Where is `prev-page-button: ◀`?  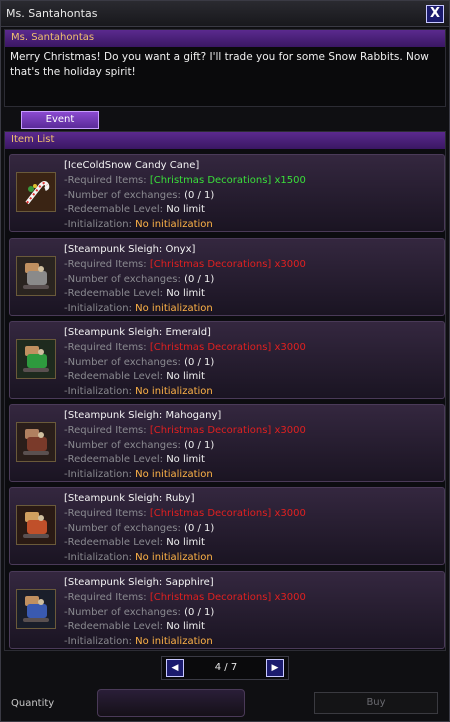 prev-page-button: ◀ is located at coordinates (175, 668).